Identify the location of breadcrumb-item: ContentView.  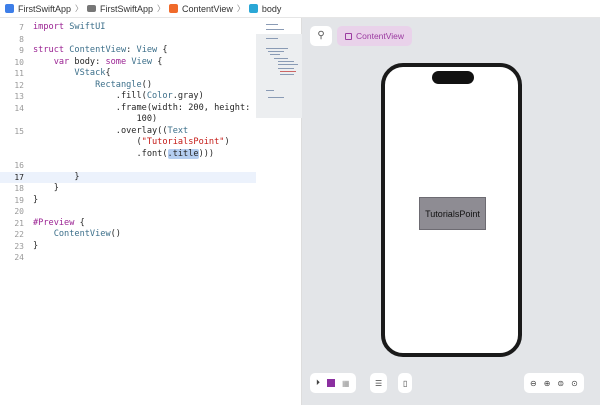
(207, 9).